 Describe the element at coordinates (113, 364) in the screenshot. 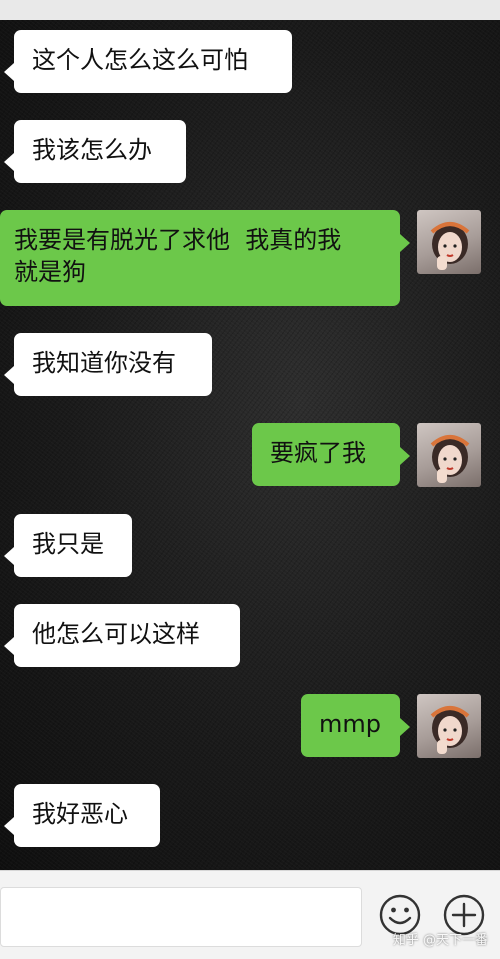

I see `message-bubble: 我知道你没有` at that location.